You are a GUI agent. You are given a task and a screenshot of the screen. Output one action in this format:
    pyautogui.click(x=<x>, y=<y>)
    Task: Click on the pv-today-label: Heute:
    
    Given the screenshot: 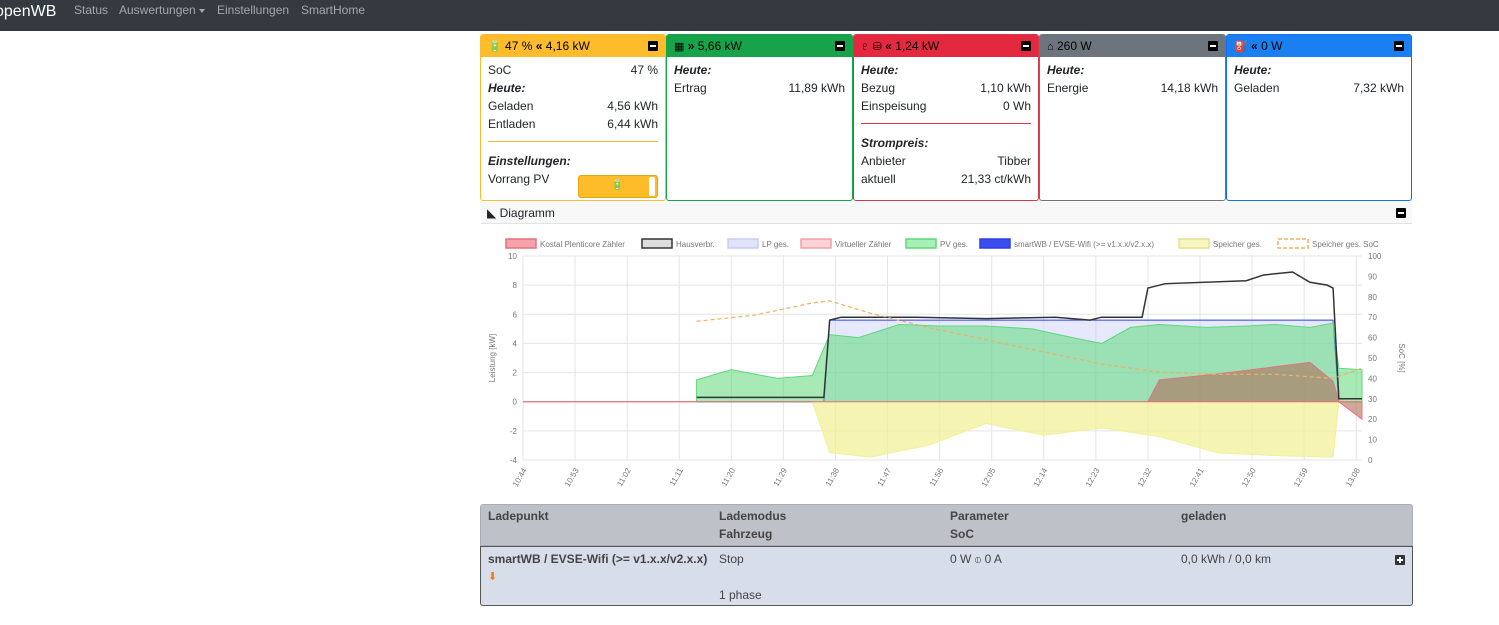 What is the action you would take?
    pyautogui.click(x=693, y=70)
    